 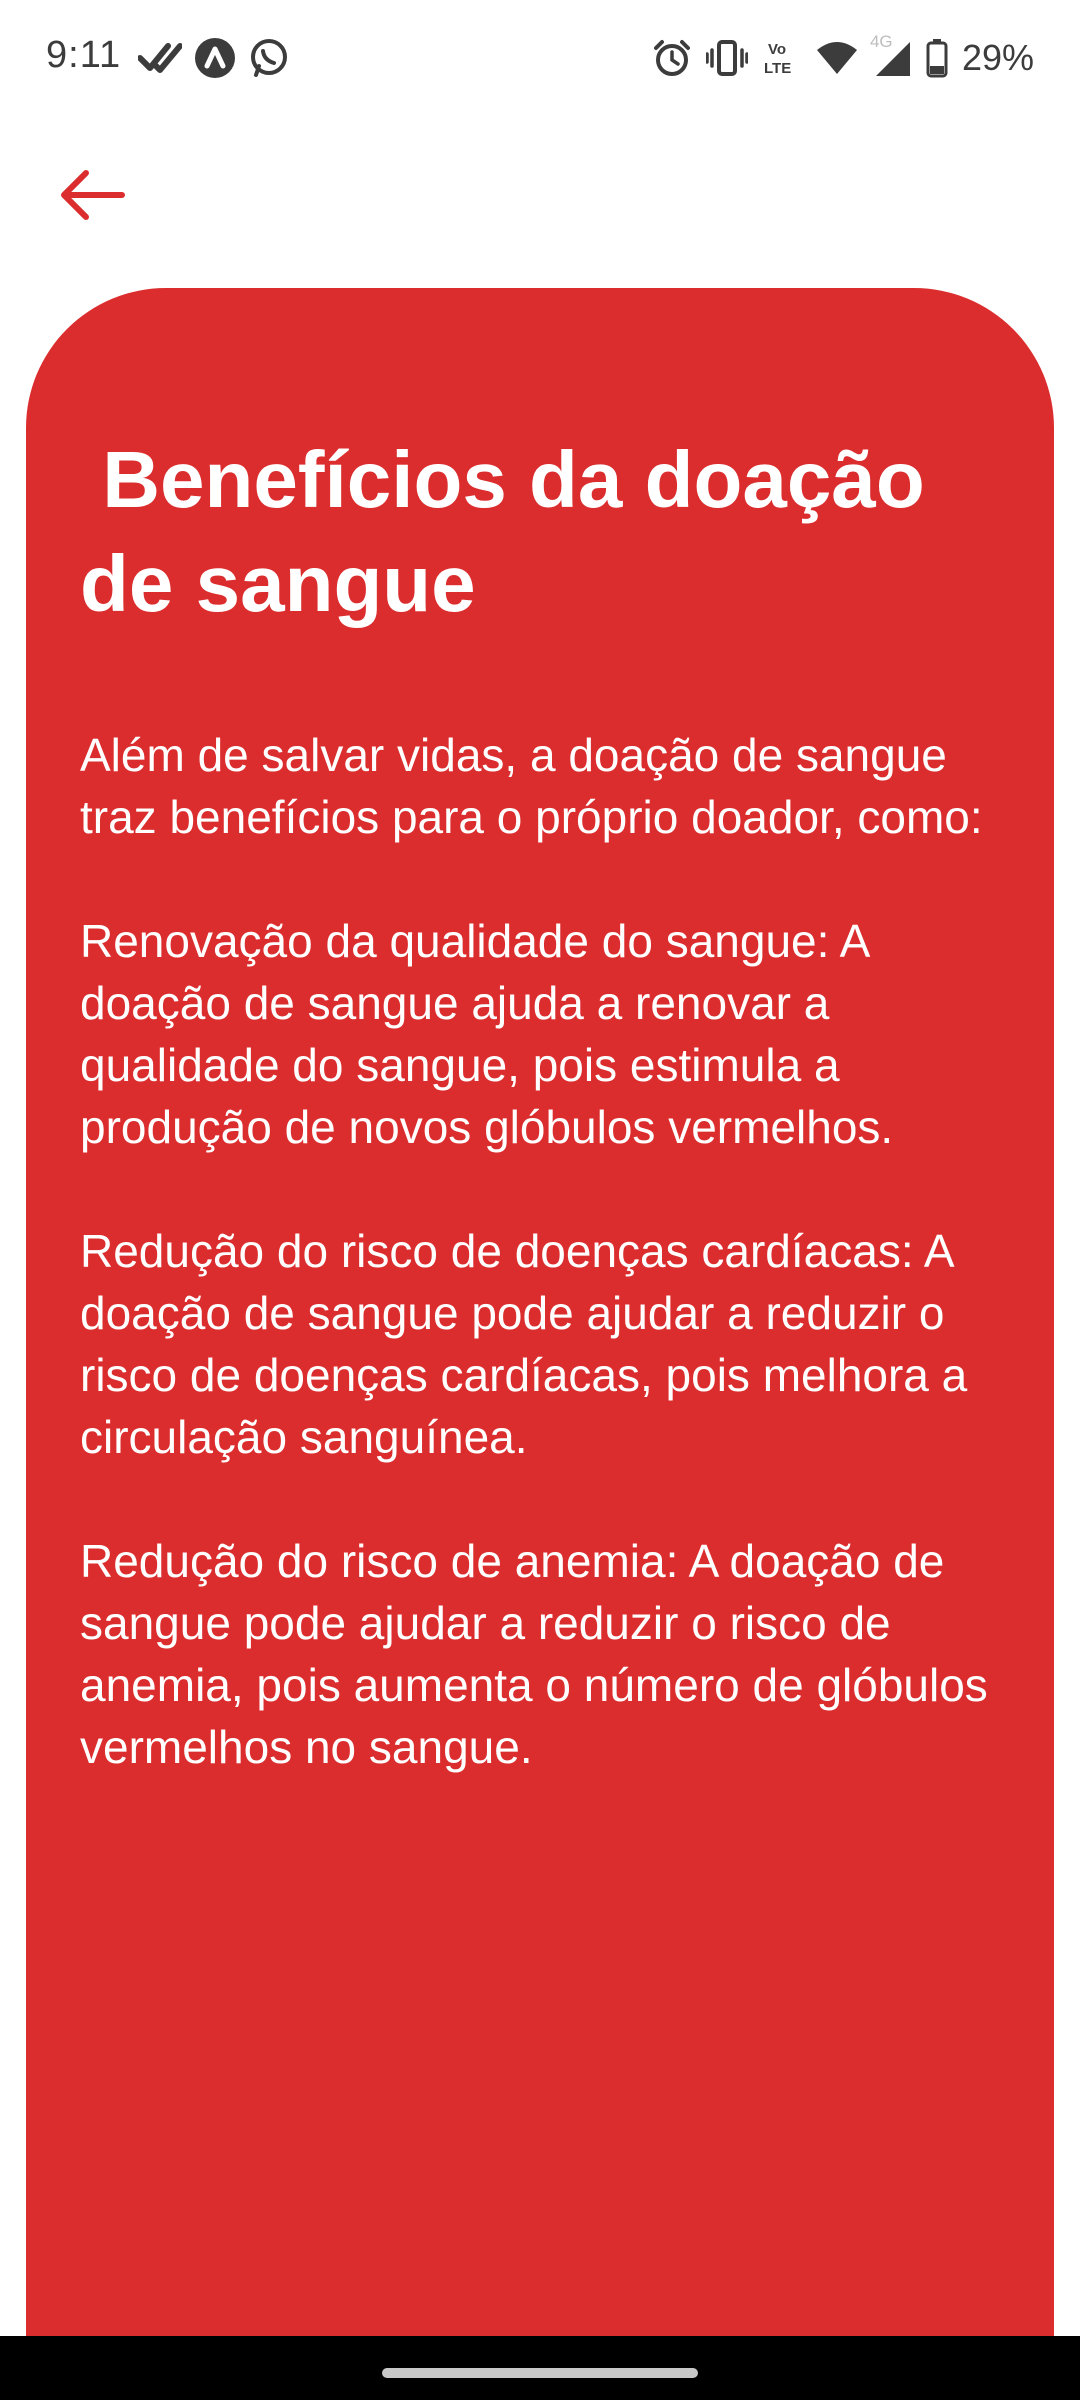 I want to click on home-gesture-handle, so click(x=540, y=2373).